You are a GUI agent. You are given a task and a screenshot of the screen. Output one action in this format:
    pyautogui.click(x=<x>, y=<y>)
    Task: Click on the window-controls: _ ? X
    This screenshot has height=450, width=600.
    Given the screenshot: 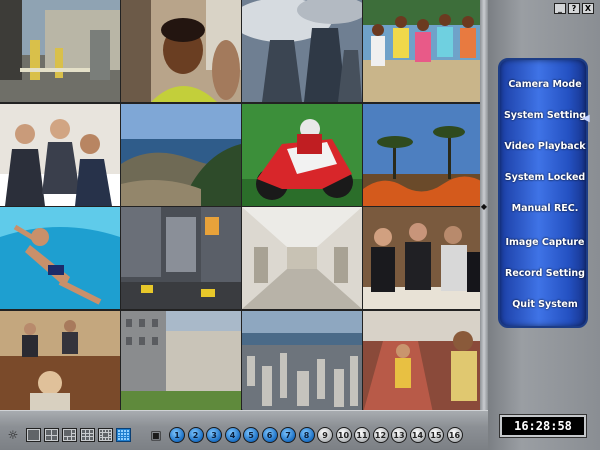 What is the action you would take?
    pyautogui.click(x=574, y=8)
    